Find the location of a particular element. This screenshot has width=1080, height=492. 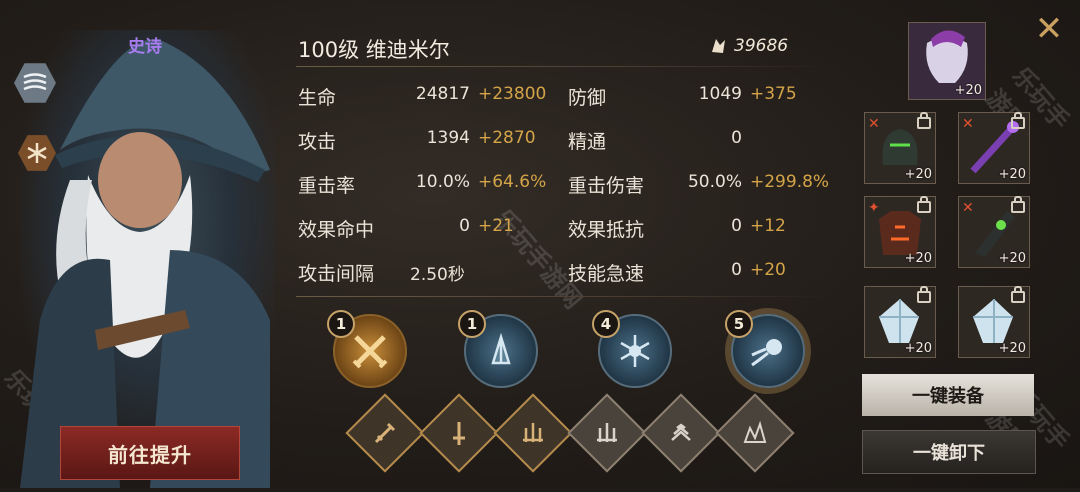

equip-armor-slot: ✦ +20 is located at coordinates (900, 232).